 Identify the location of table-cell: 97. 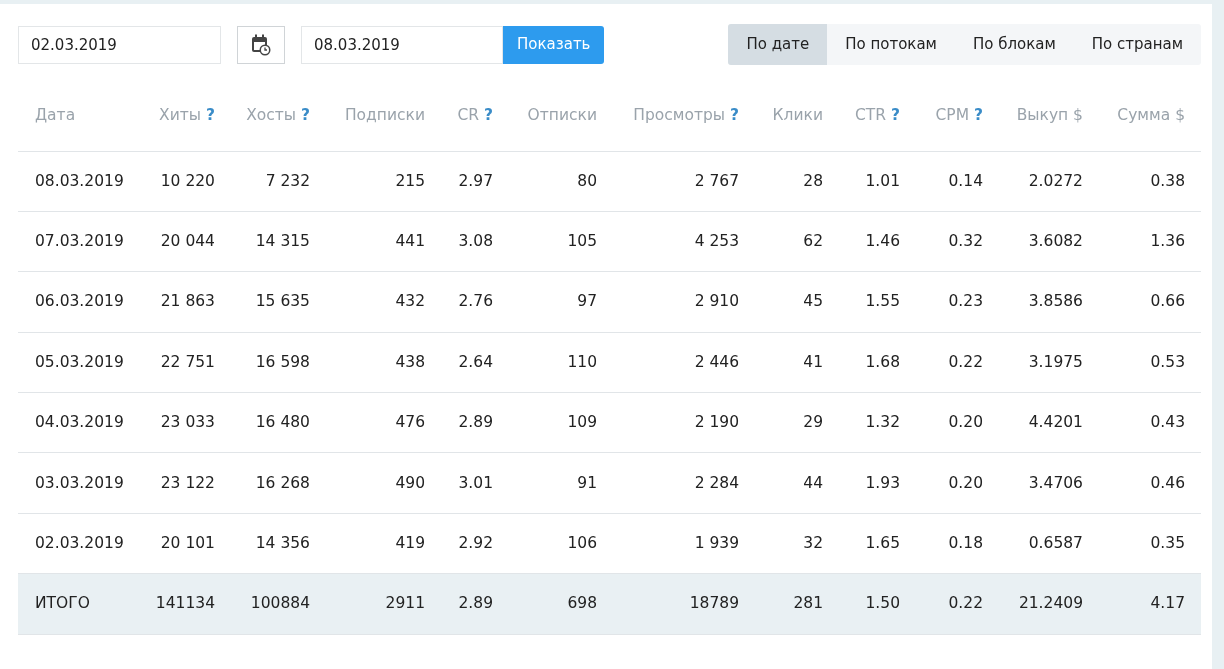
(587, 301).